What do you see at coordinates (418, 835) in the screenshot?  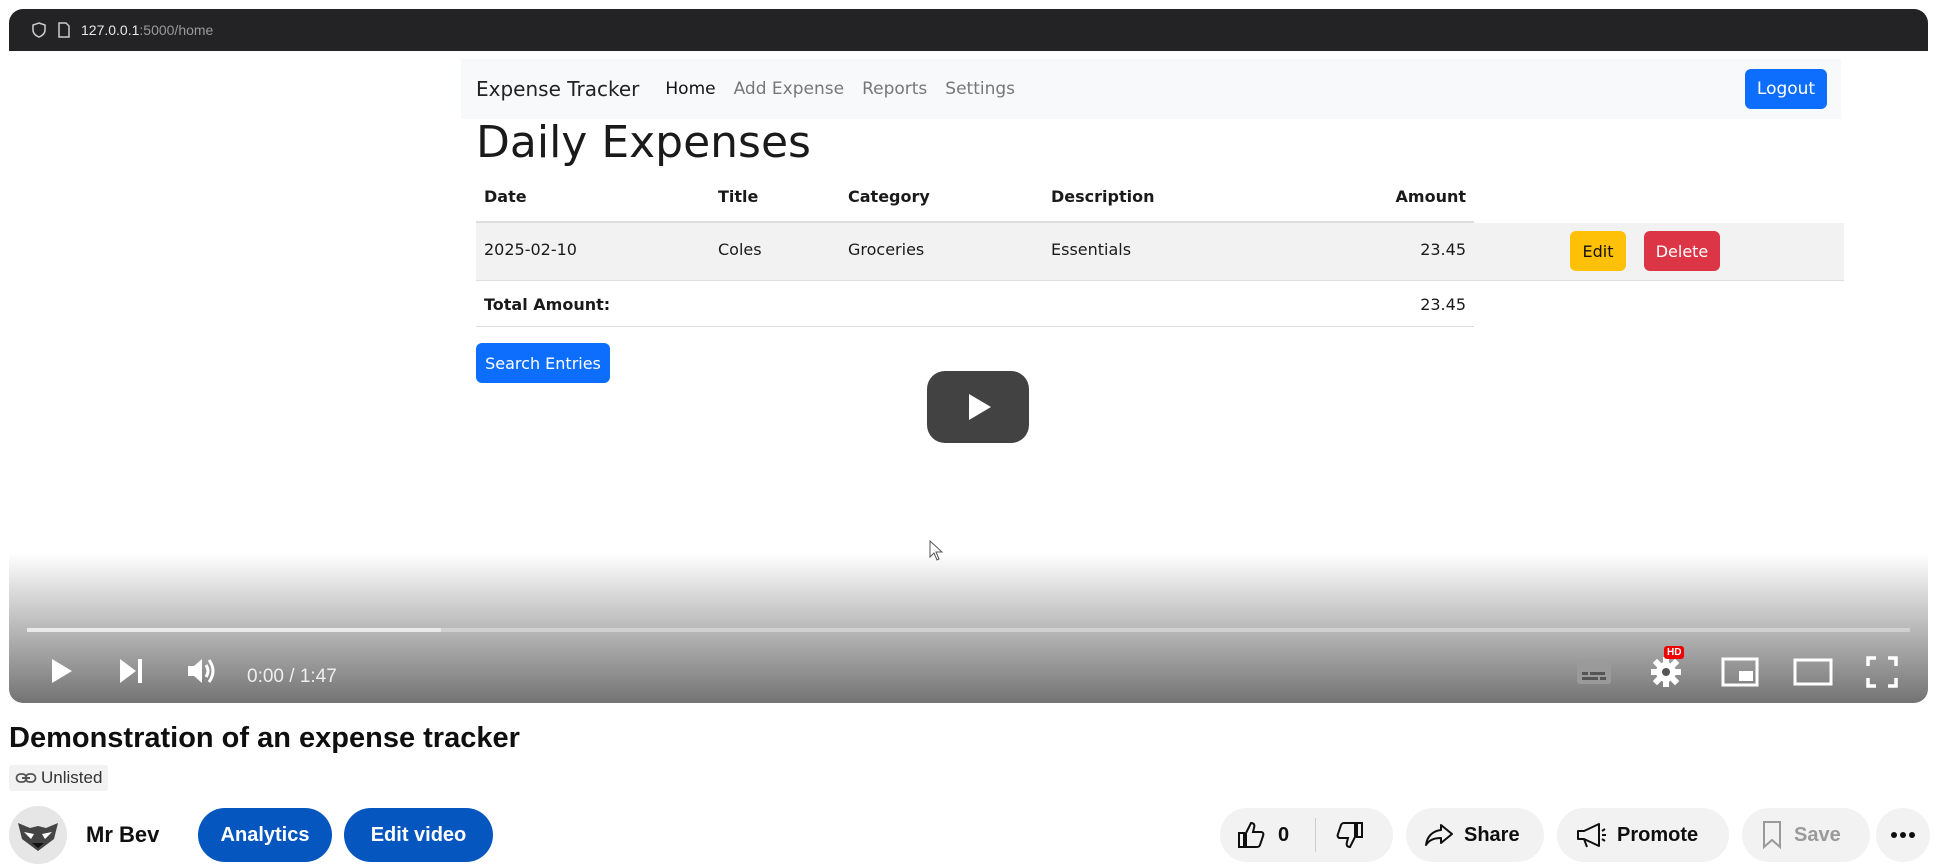 I see `edit-video-button: Edit video` at bounding box center [418, 835].